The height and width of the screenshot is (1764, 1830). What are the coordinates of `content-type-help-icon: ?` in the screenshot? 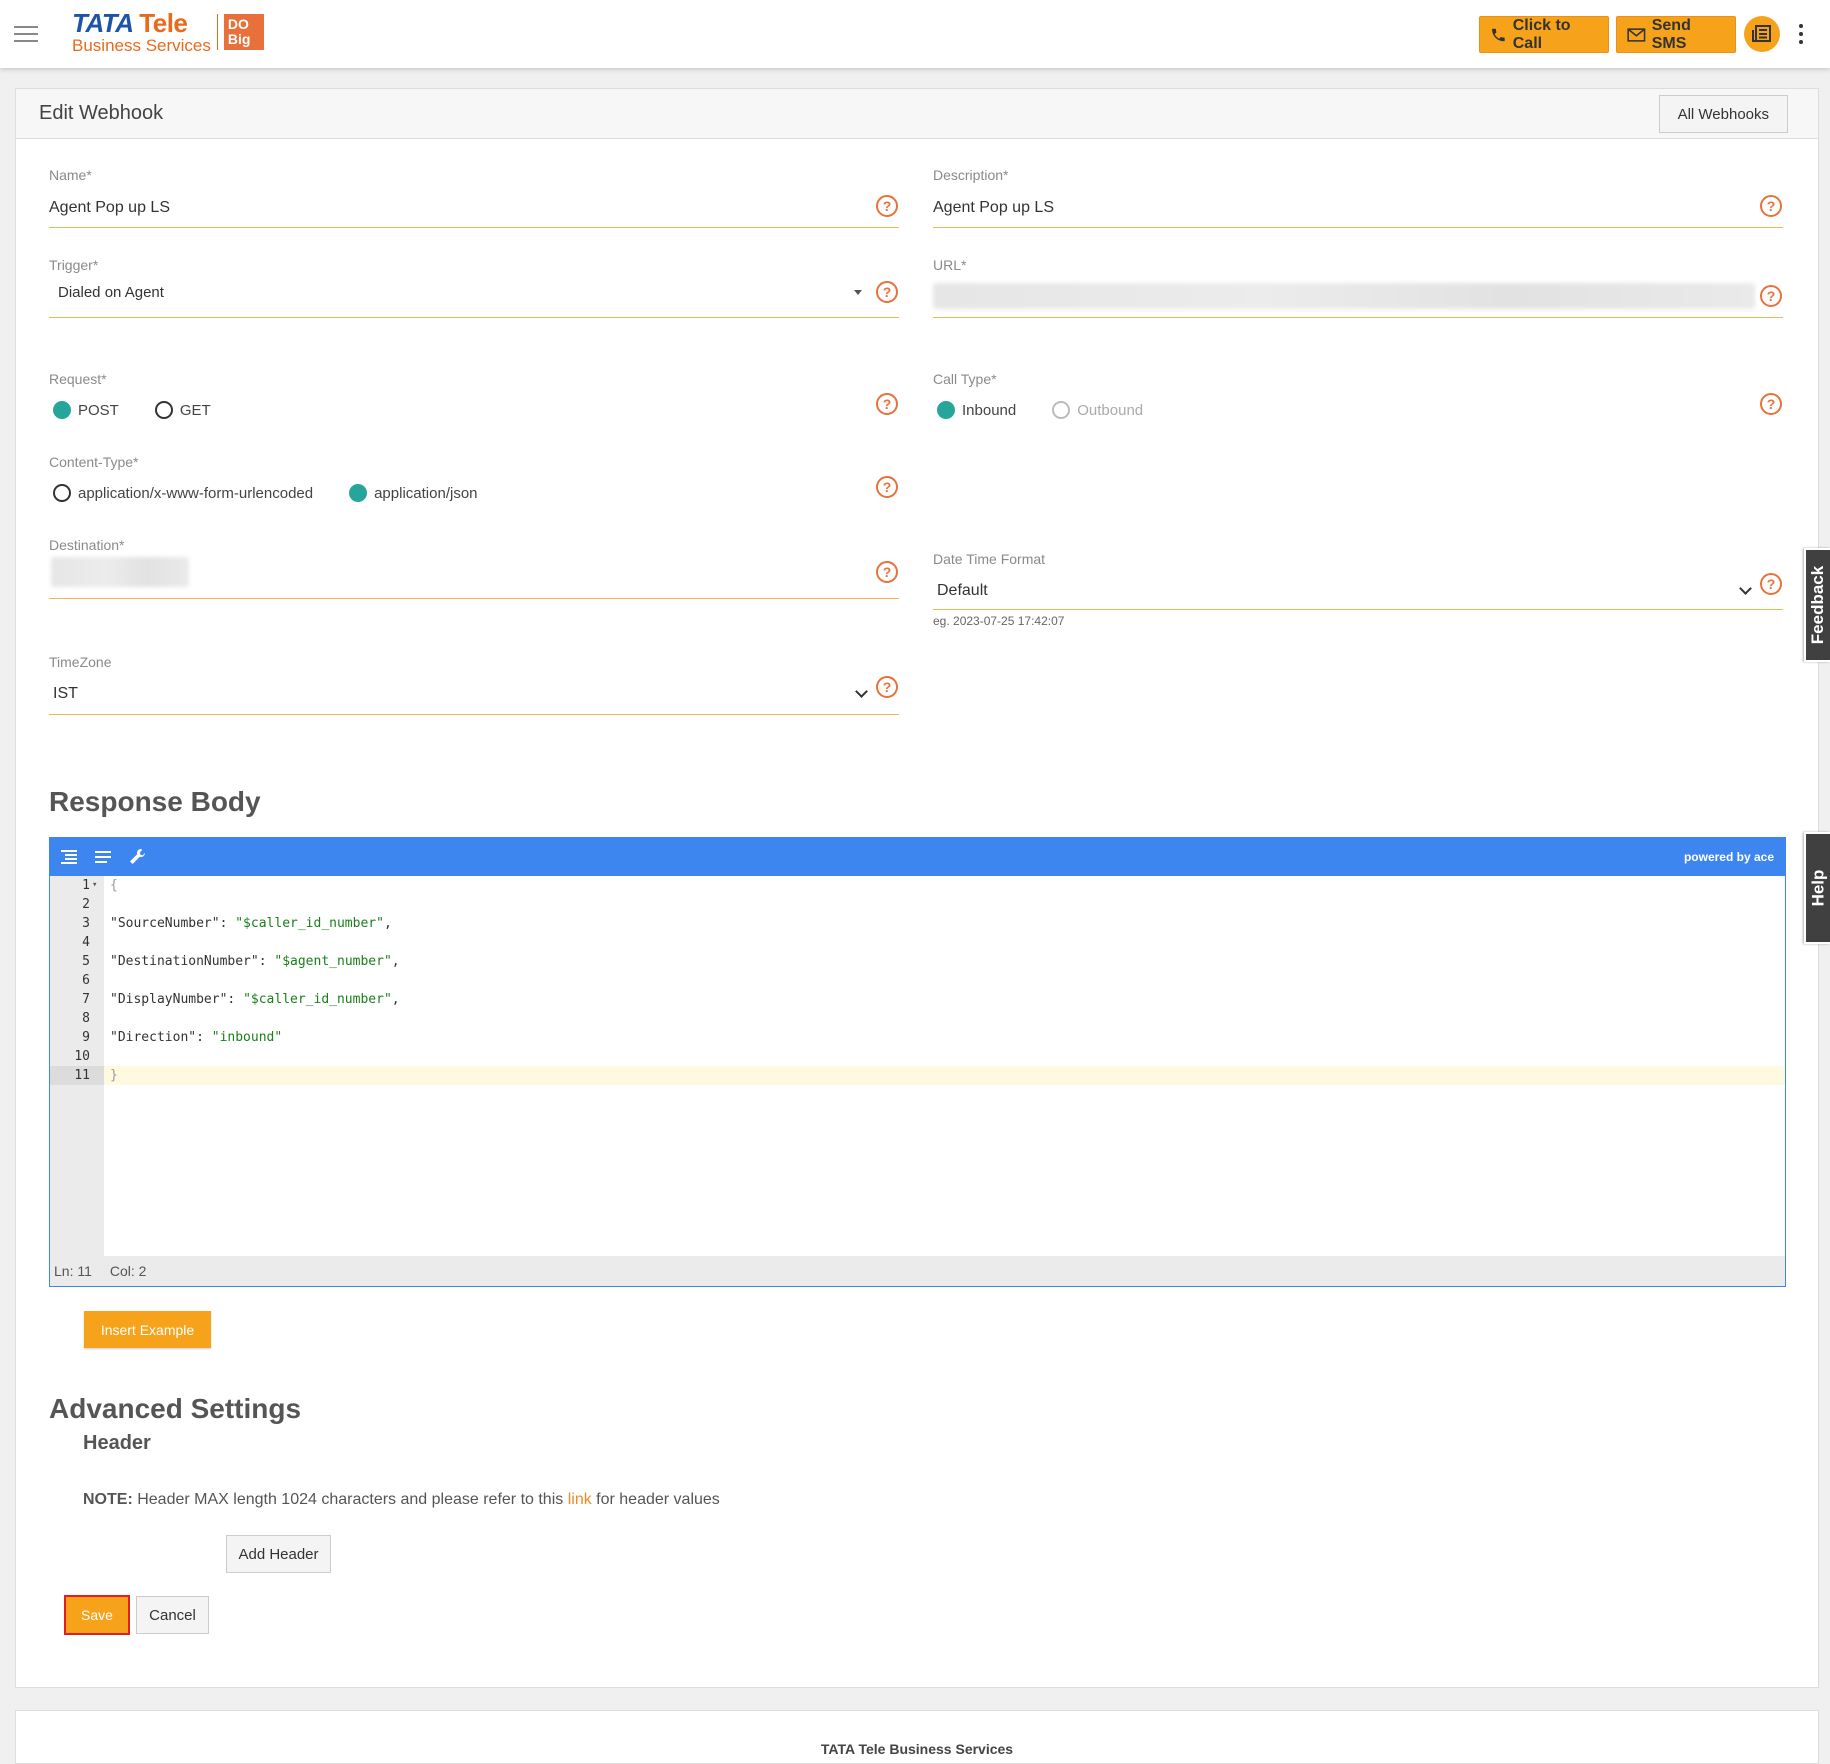 It's located at (887, 487).